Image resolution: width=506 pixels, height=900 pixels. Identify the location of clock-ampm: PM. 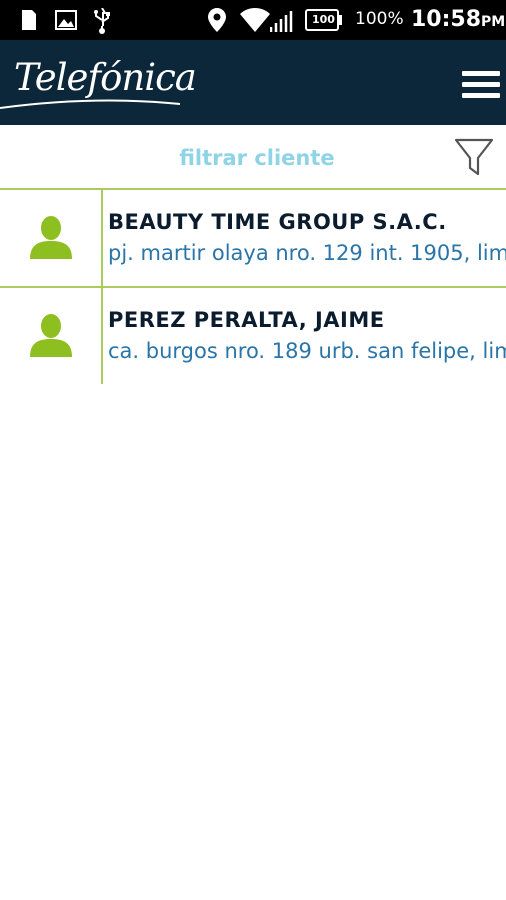
(493, 22).